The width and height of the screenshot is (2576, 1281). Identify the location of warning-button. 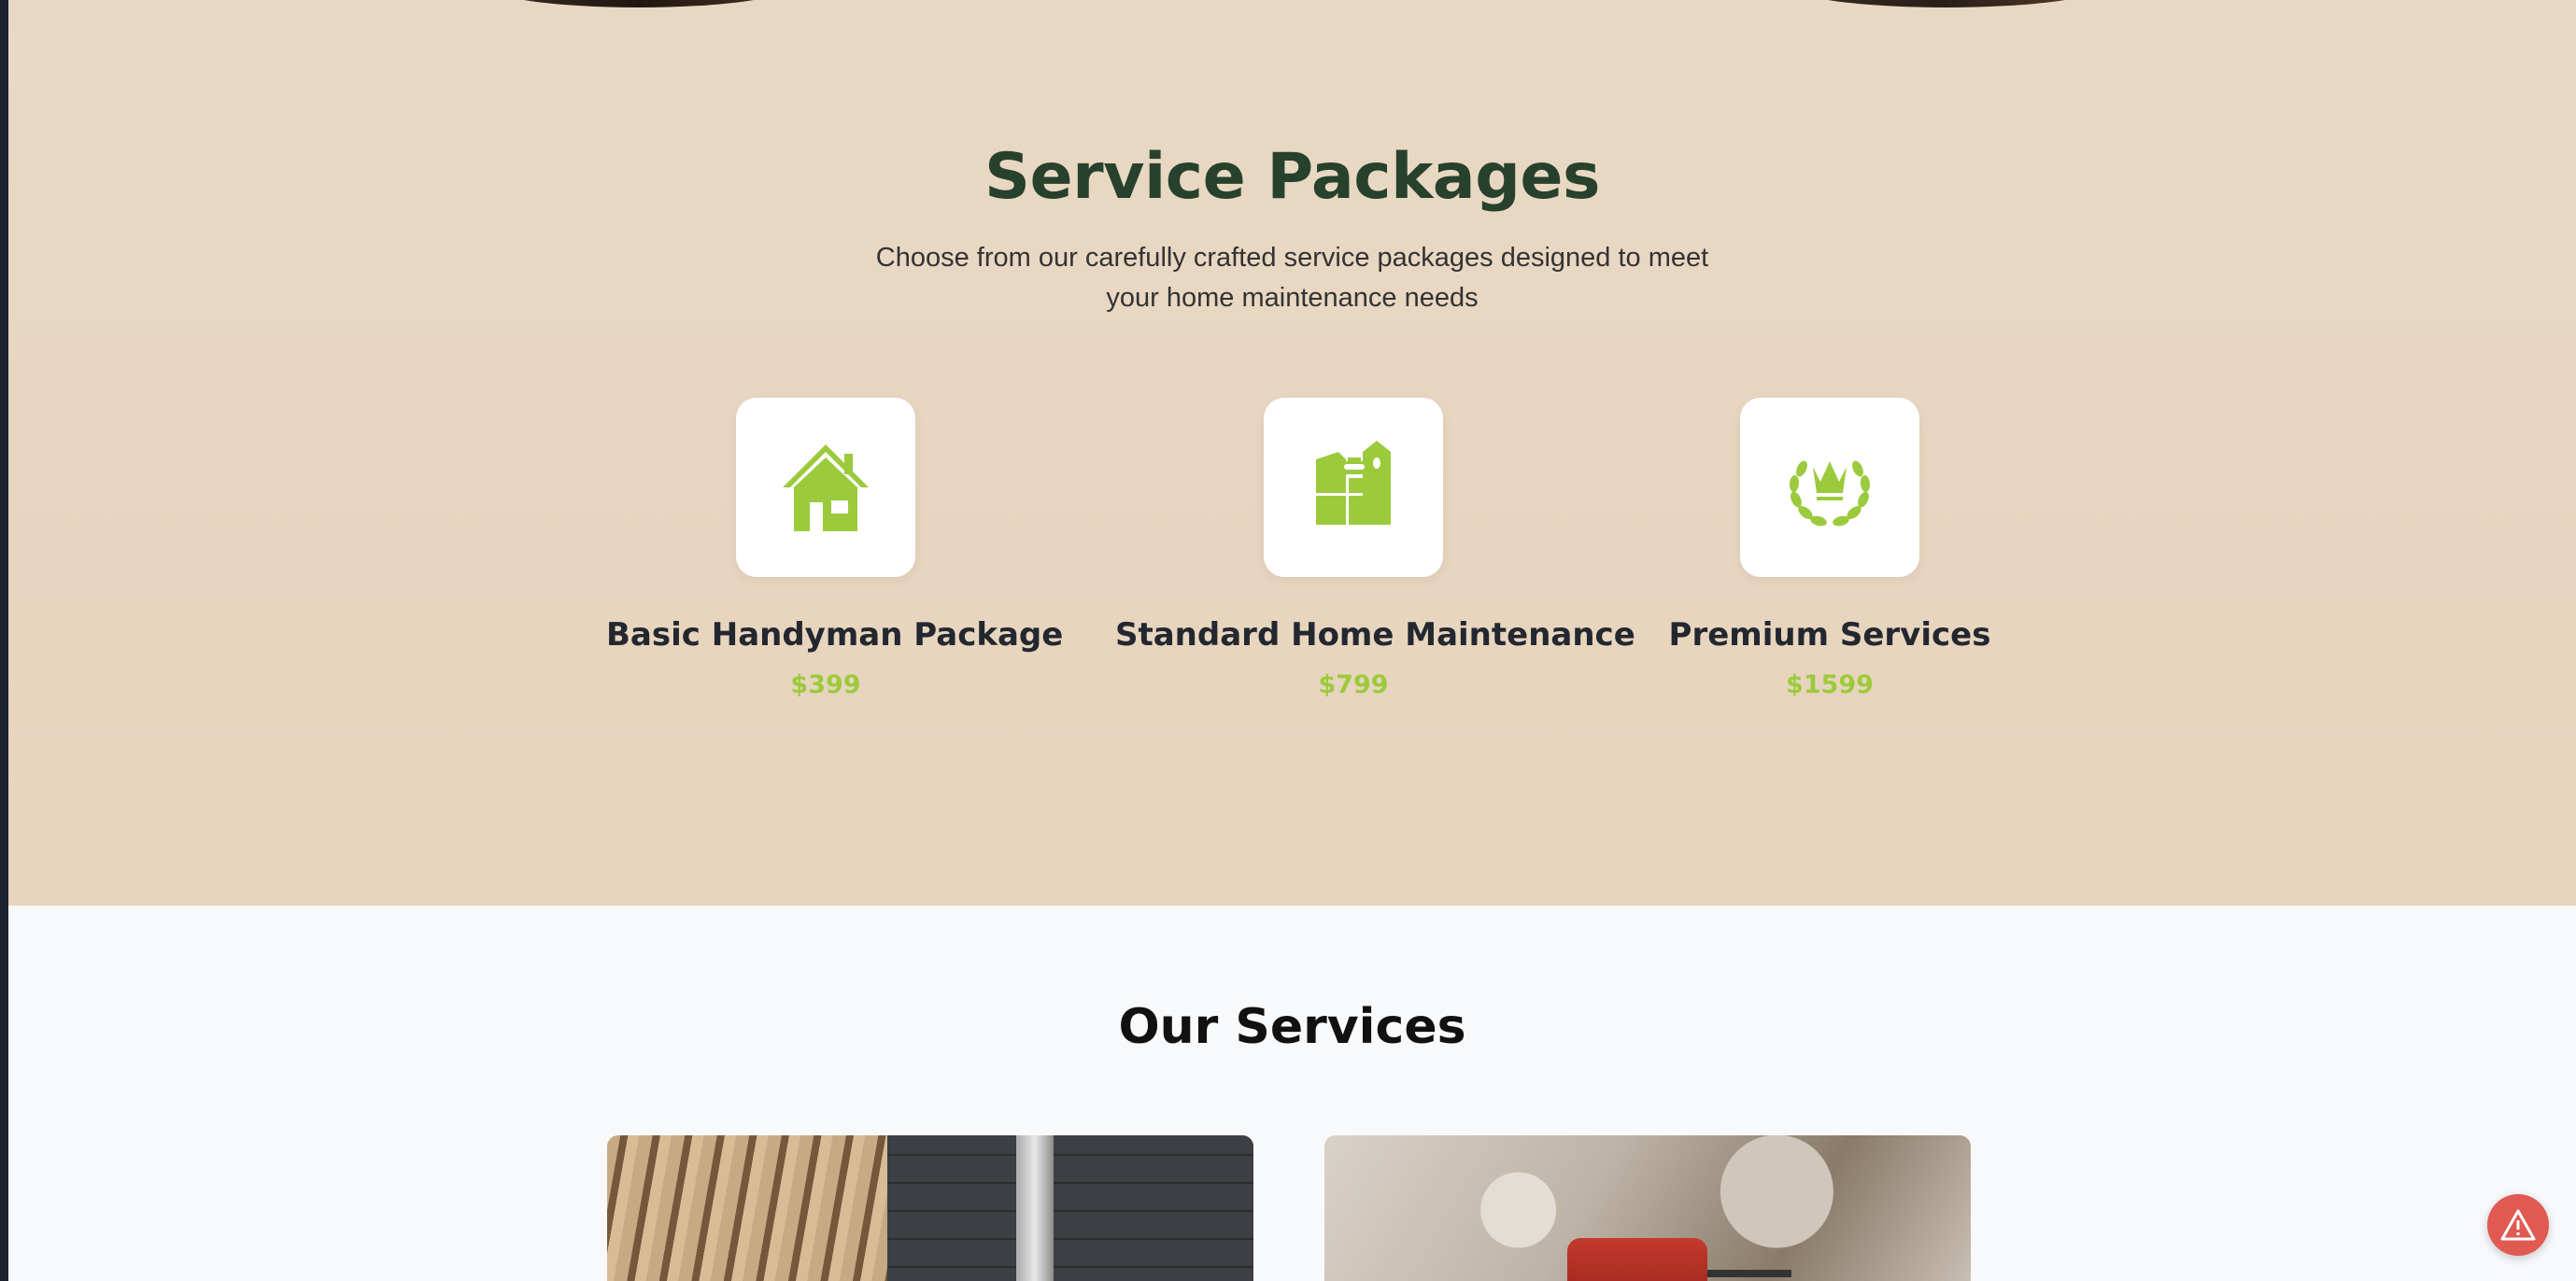
(2518, 1225).